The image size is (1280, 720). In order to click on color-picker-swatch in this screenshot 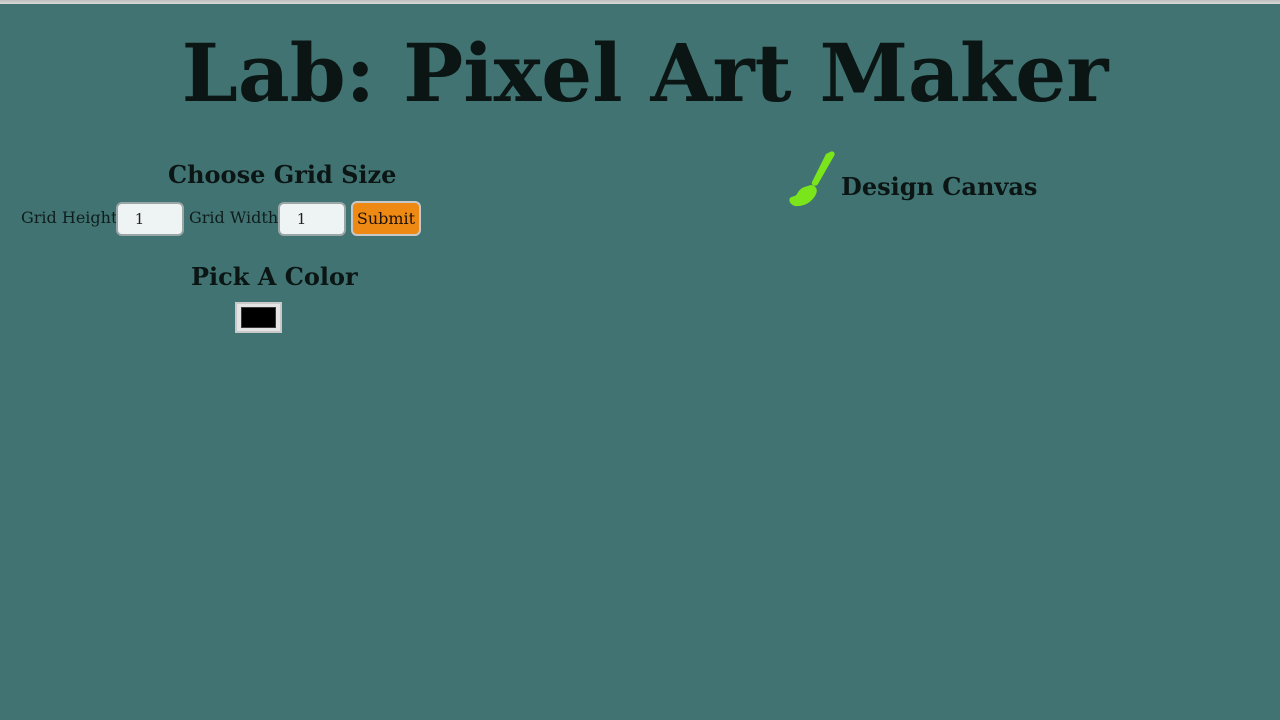, I will do `click(258, 317)`.